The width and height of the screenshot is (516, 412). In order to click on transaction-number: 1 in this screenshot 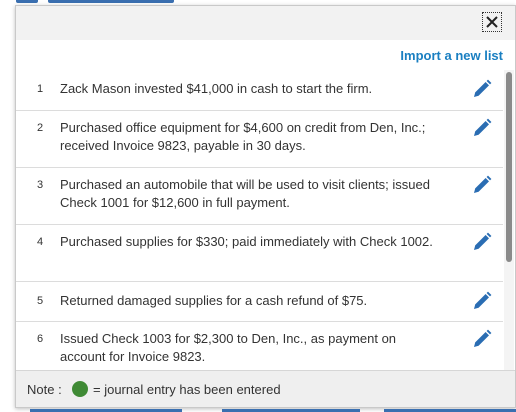, I will do `click(40, 89)`.